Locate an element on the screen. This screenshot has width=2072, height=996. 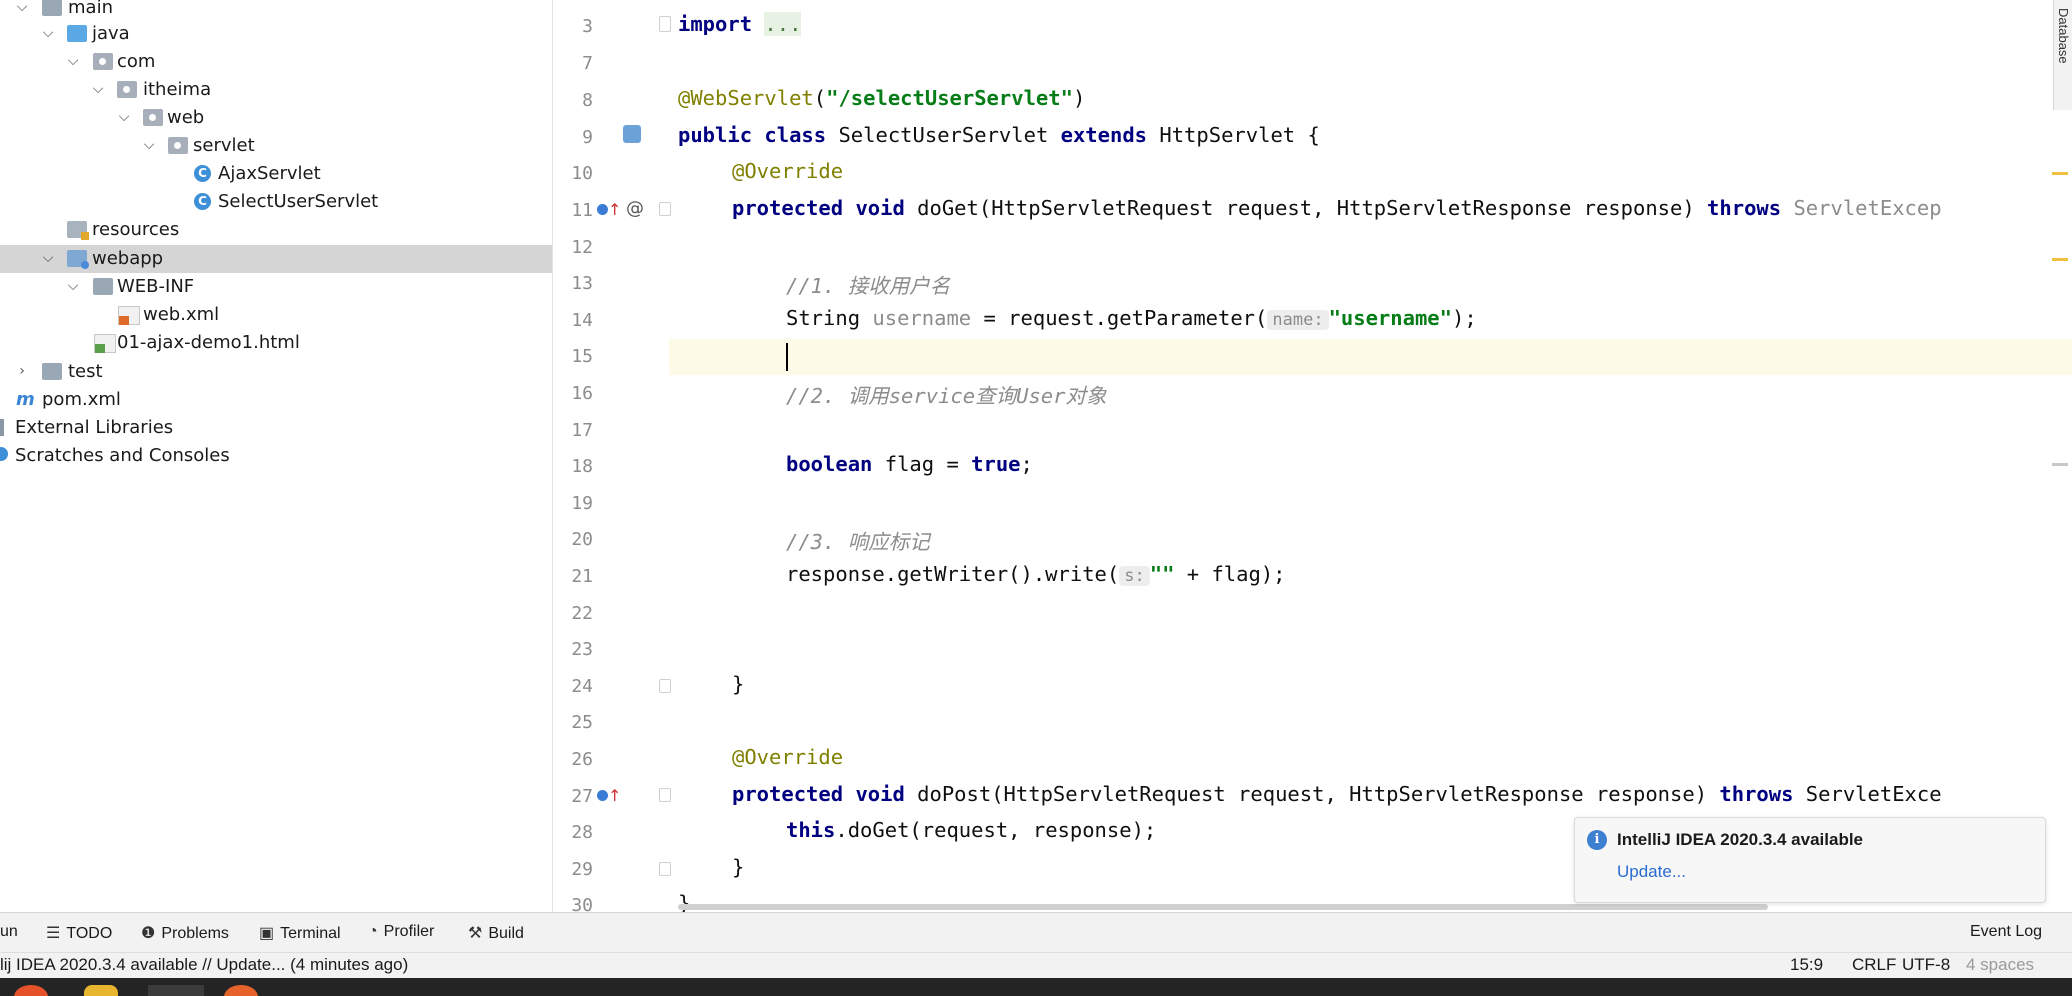
code-line-20: //3. 响应标记 is located at coordinates (858, 540).